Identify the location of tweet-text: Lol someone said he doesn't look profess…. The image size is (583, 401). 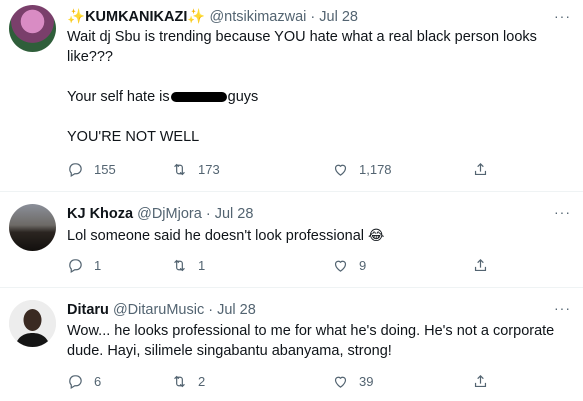
(315, 235).